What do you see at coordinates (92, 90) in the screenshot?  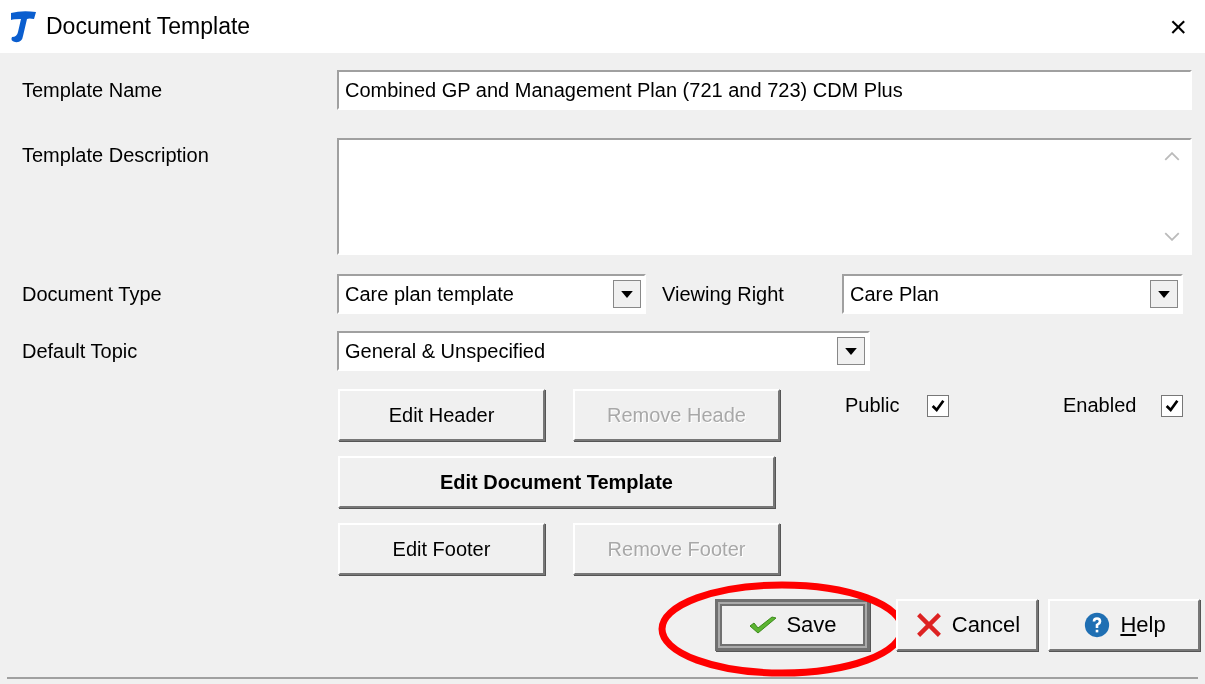 I see `field-label: Template Name` at bounding box center [92, 90].